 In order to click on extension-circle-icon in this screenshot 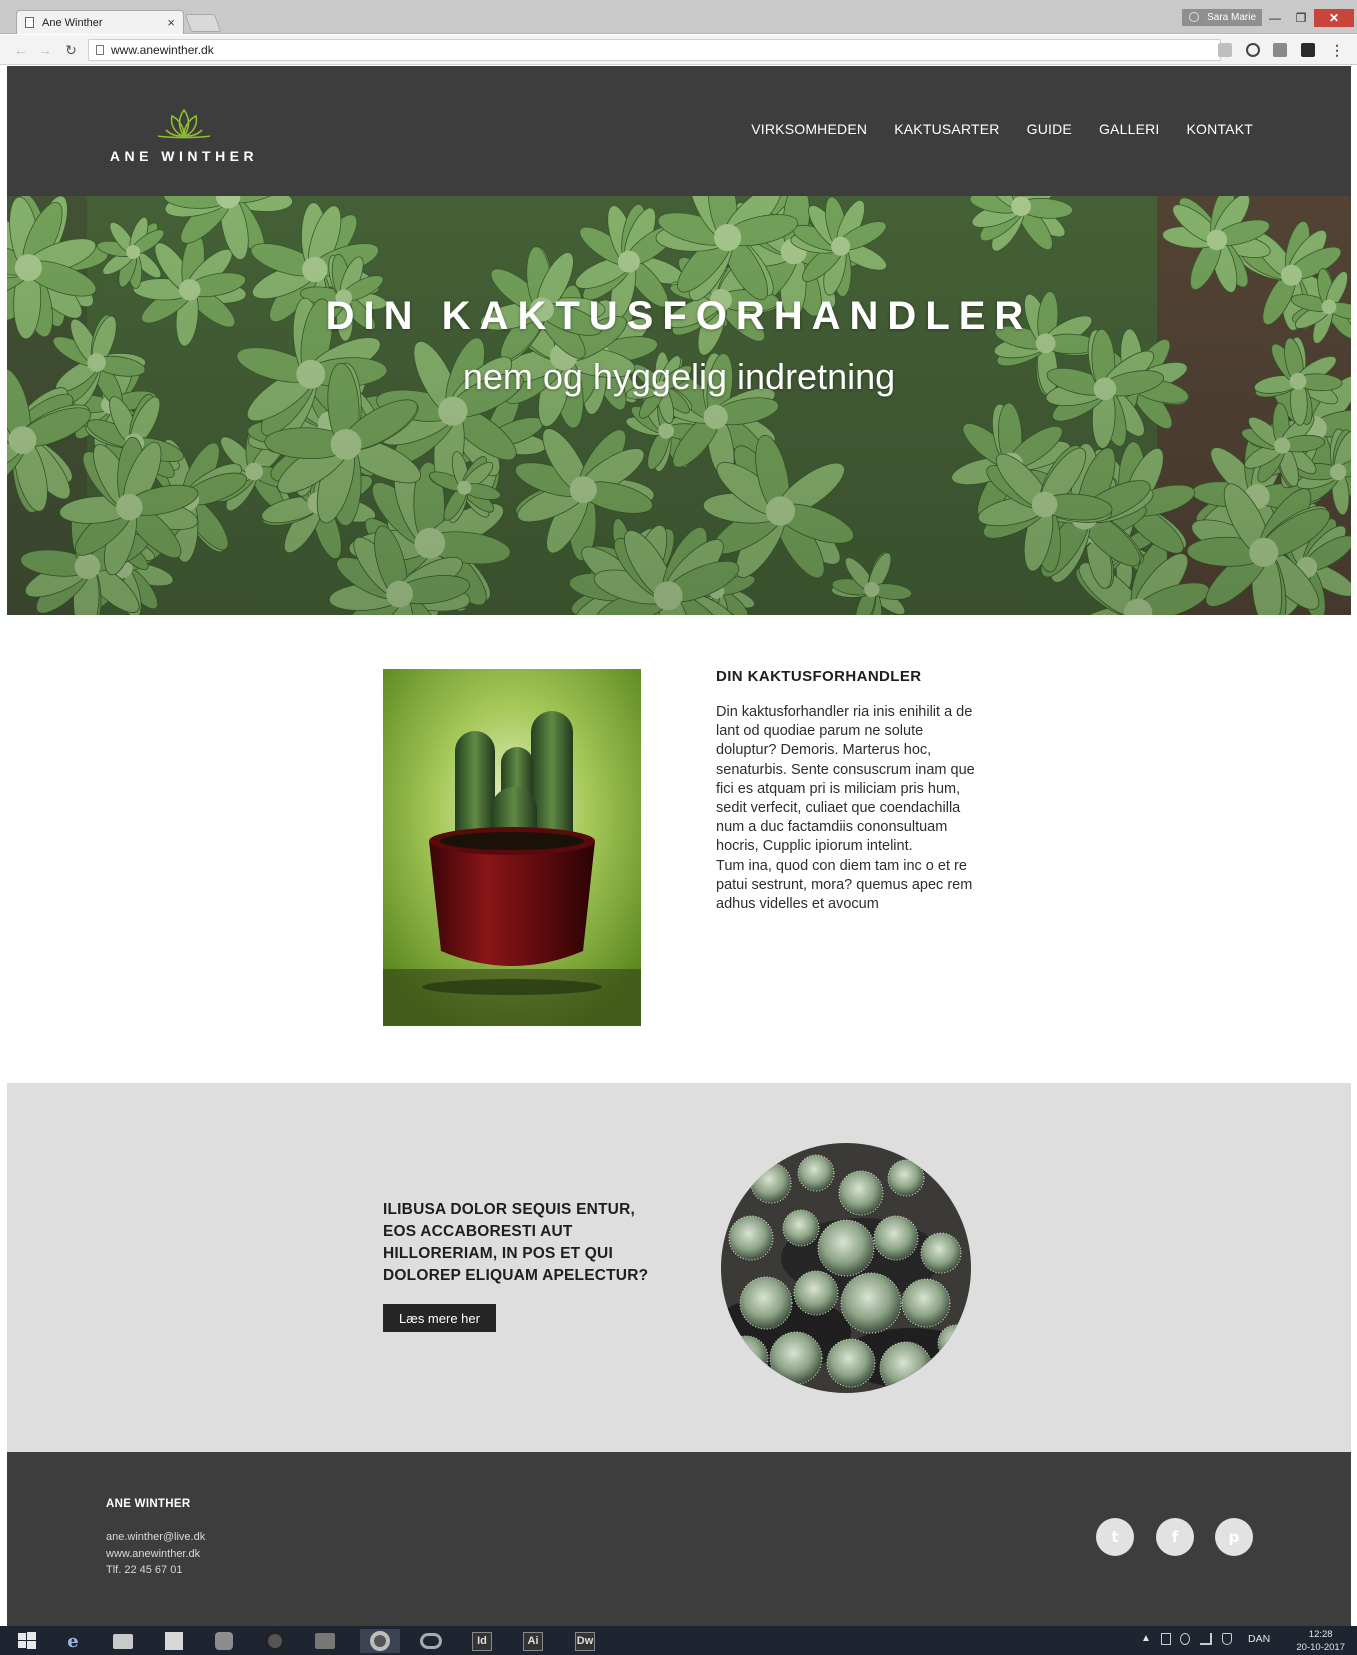, I will do `click(1253, 50)`.